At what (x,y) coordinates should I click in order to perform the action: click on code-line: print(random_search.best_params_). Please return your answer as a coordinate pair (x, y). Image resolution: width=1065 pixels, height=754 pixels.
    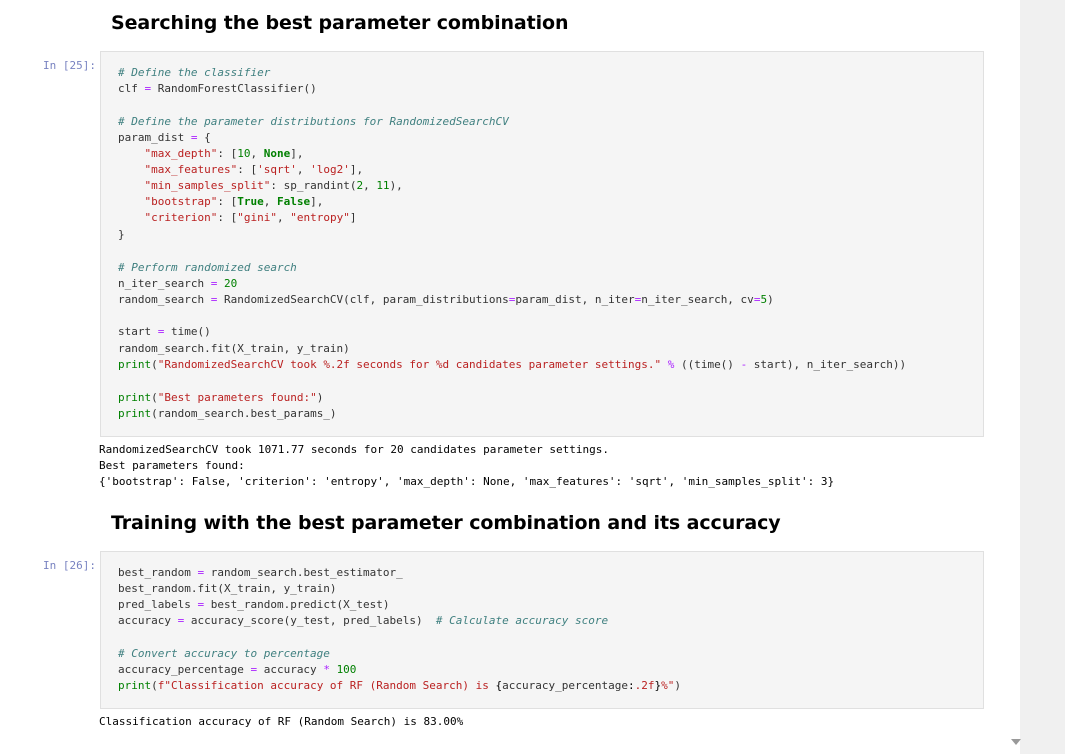
    Looking at the image, I should click on (227, 413).